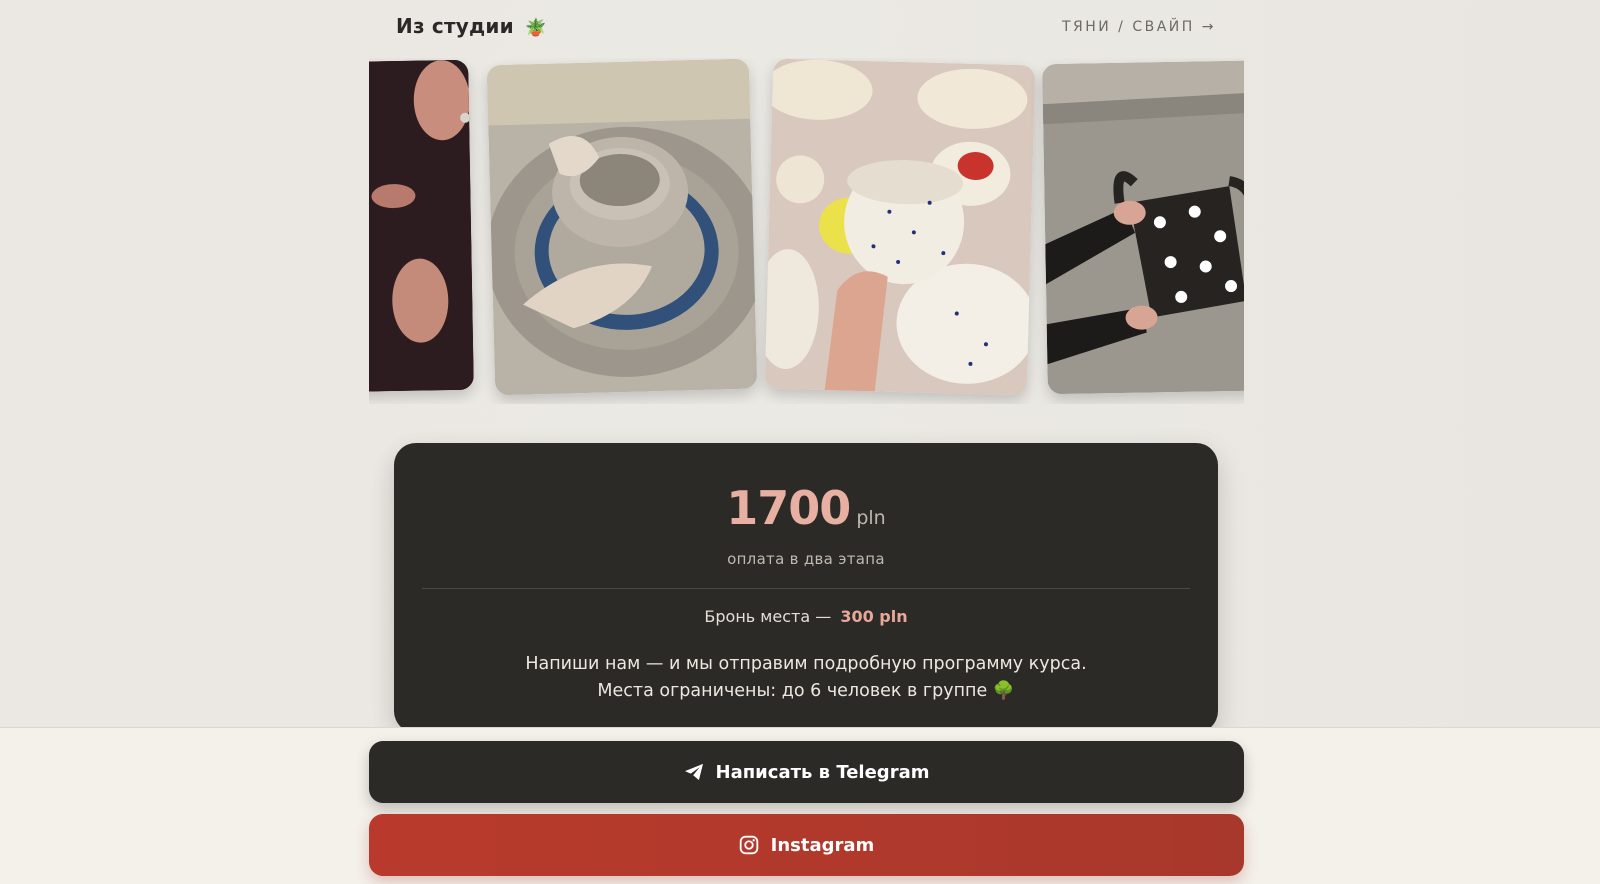 This screenshot has height=884, width=1600. Describe the element at coordinates (806, 559) in the screenshot. I see `payment-note: оплата в два этапа` at that location.